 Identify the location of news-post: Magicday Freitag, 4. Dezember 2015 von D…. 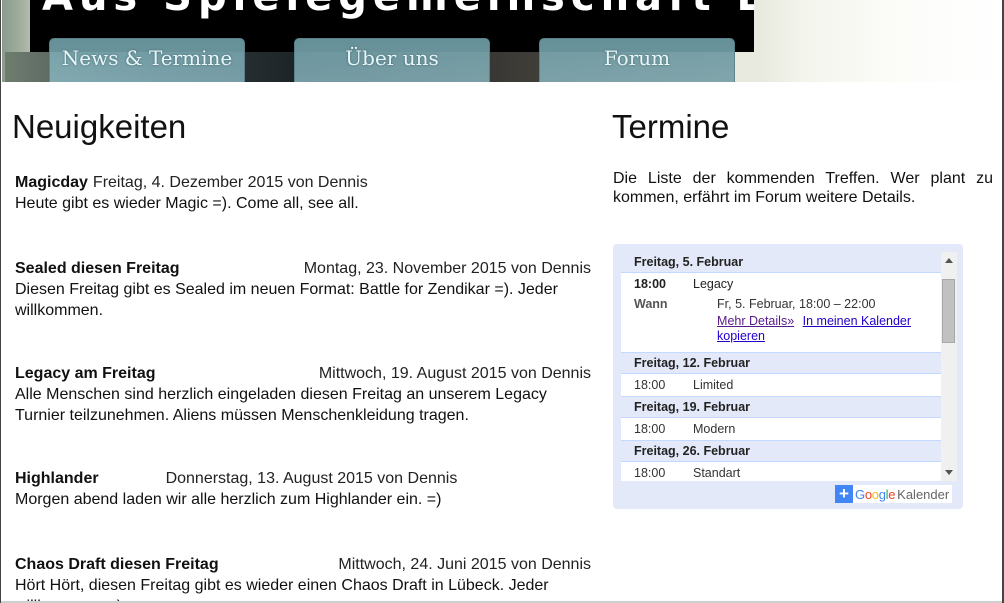
(303, 193).